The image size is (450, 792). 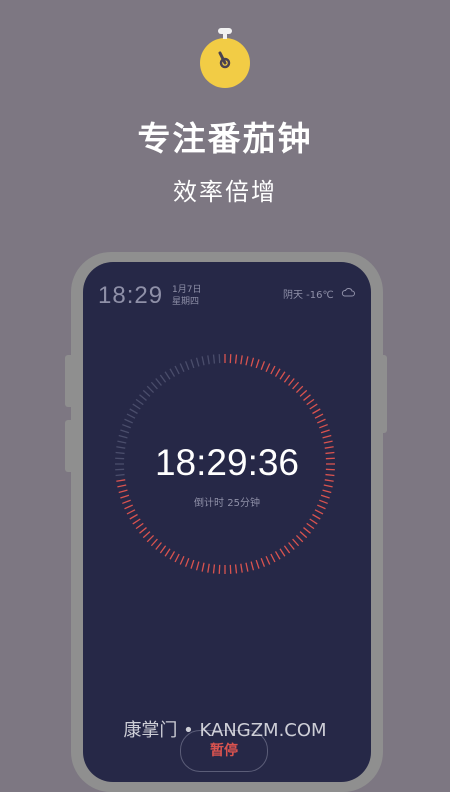 What do you see at coordinates (227, 501) in the screenshot?
I see `timer-caption: 倒计时 25分钟` at bounding box center [227, 501].